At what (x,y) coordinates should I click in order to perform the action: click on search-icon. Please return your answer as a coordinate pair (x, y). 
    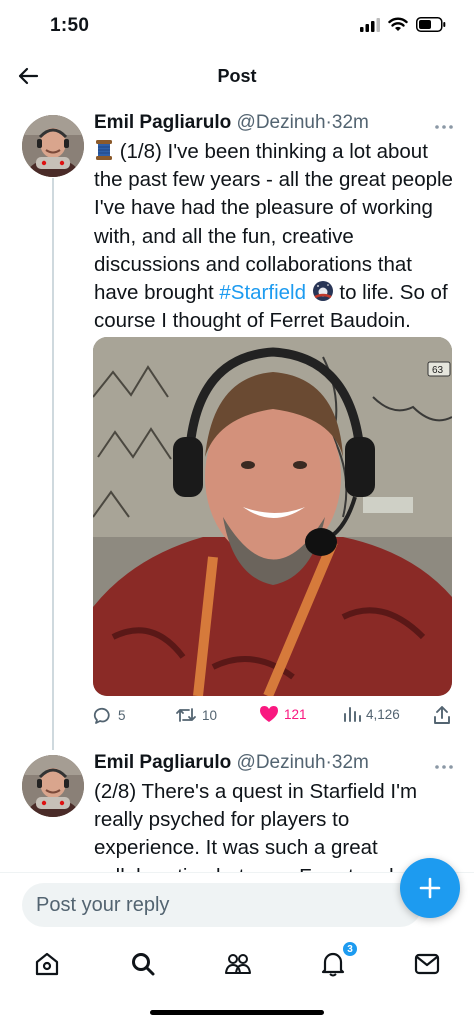
    Looking at the image, I should click on (143, 964).